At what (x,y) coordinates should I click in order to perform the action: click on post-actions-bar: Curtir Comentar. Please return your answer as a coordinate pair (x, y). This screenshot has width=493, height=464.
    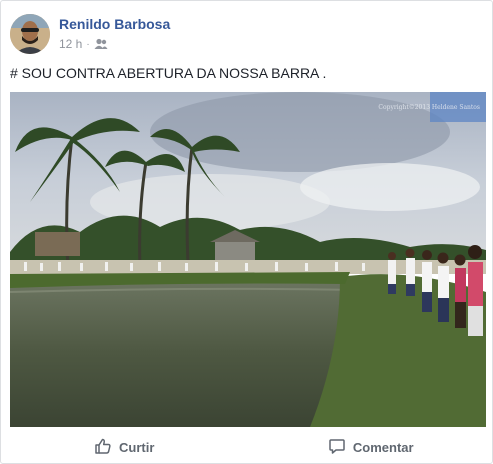
    Looking at the image, I should click on (247, 447).